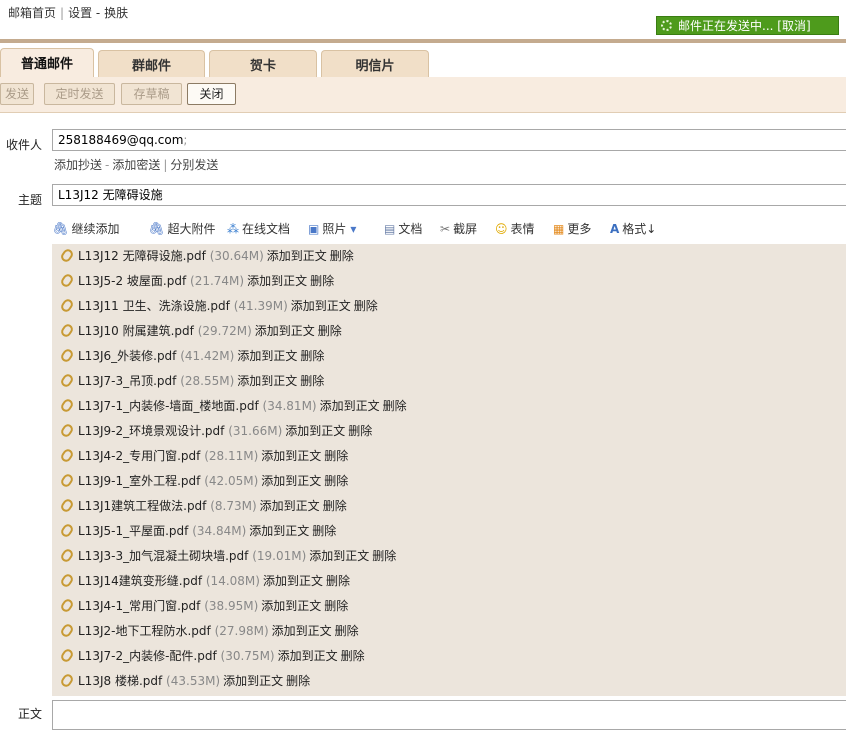 The image size is (846, 730). I want to click on scheduled-send-button: 定时发送, so click(79, 94).